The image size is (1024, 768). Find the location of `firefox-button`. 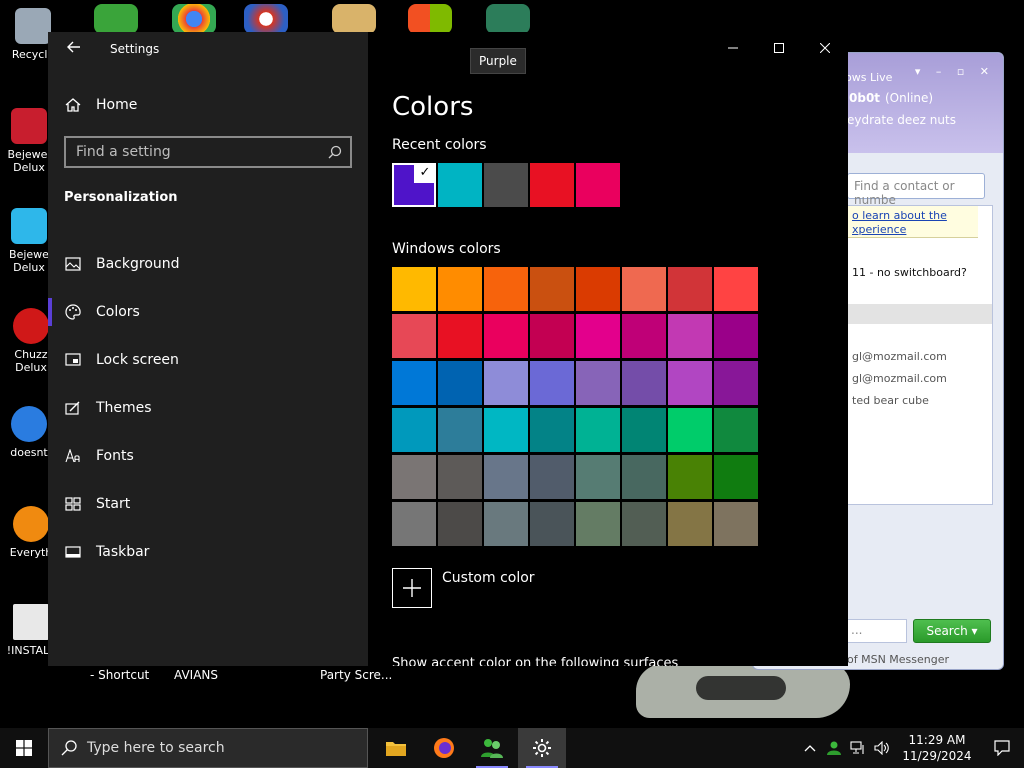

firefox-button is located at coordinates (444, 748).